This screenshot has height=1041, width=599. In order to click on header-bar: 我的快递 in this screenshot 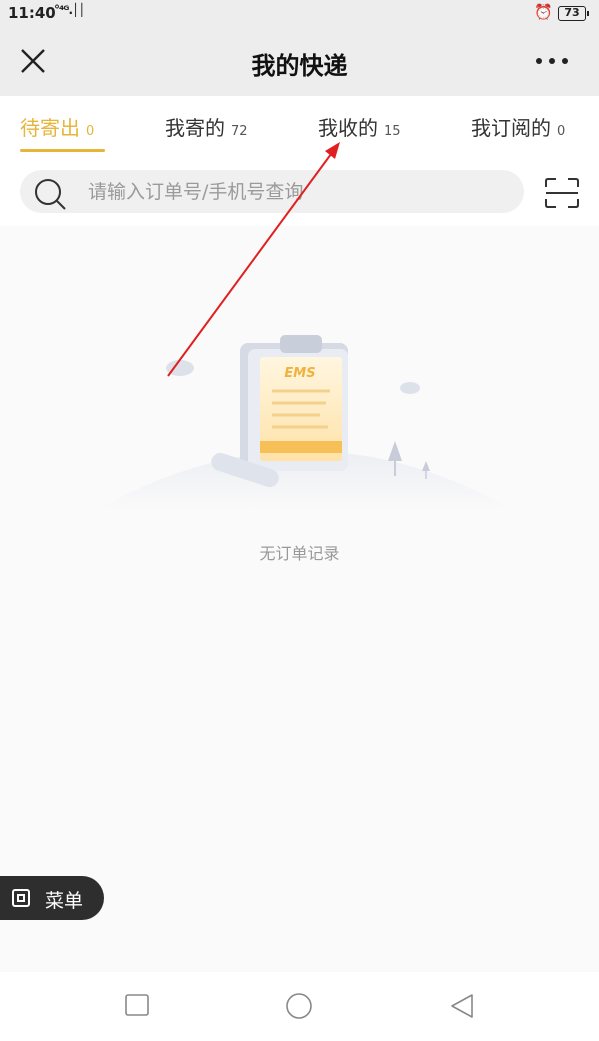, I will do `click(299, 62)`.